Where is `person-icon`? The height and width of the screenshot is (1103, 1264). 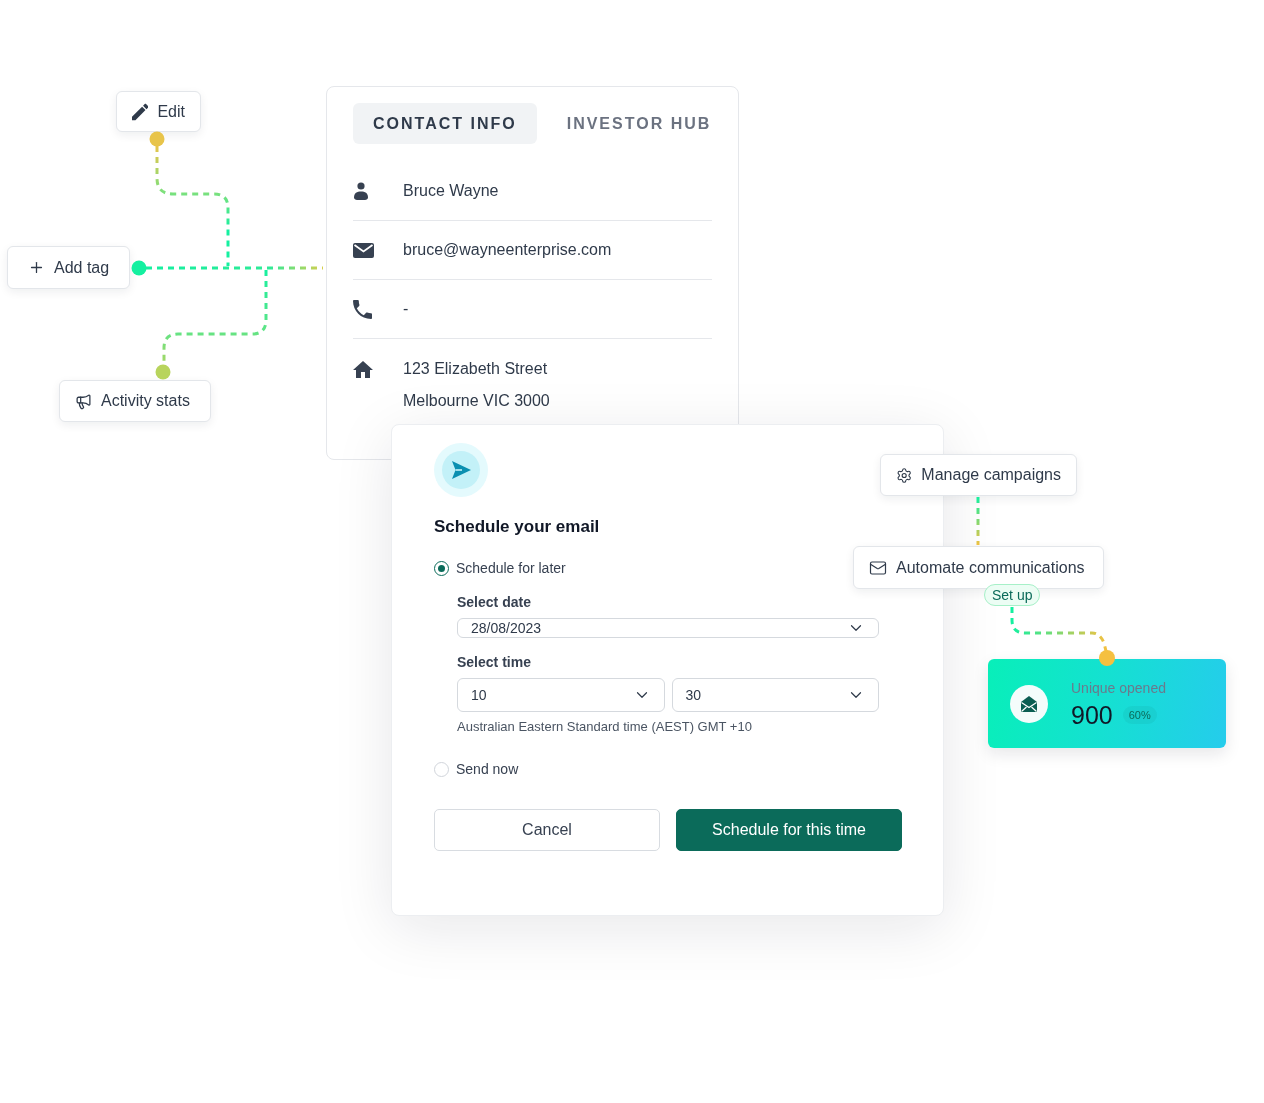 person-icon is located at coordinates (361, 191).